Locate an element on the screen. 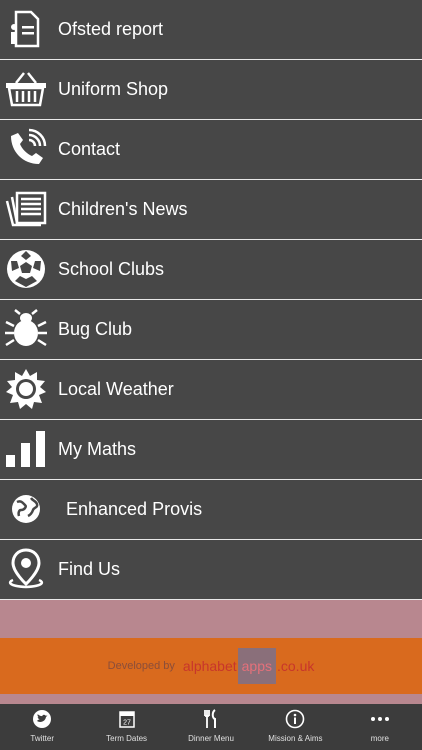  report-icon is located at coordinates (26, 29).